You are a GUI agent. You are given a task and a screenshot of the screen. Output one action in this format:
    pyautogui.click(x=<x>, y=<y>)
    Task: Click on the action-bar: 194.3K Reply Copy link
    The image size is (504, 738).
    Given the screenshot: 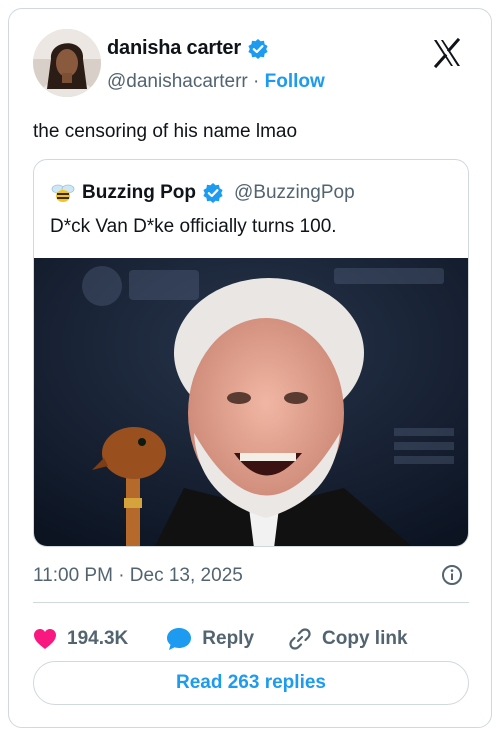 What is the action you would take?
    pyautogui.click(x=220, y=639)
    